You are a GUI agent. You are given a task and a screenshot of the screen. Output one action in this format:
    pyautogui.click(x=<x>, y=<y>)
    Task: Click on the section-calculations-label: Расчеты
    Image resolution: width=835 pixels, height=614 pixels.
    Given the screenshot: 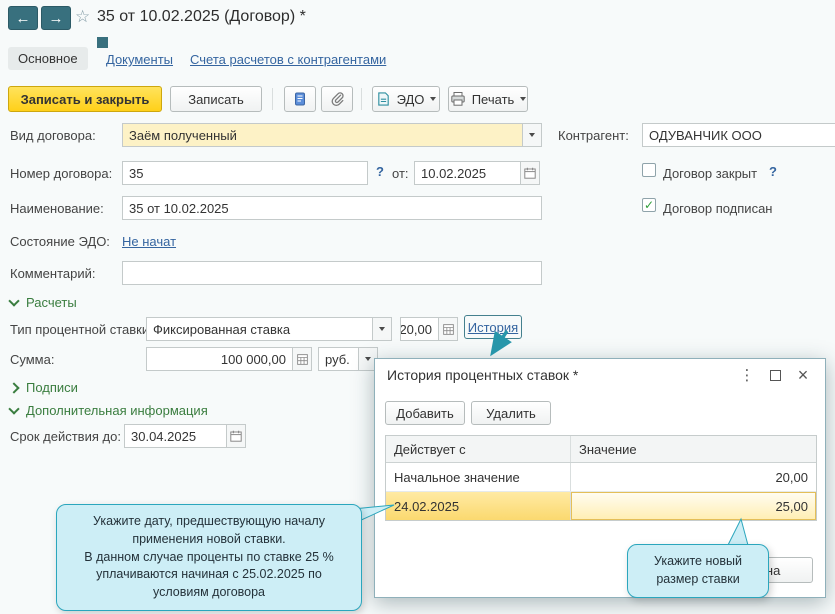 What is the action you would take?
    pyautogui.click(x=51, y=302)
    